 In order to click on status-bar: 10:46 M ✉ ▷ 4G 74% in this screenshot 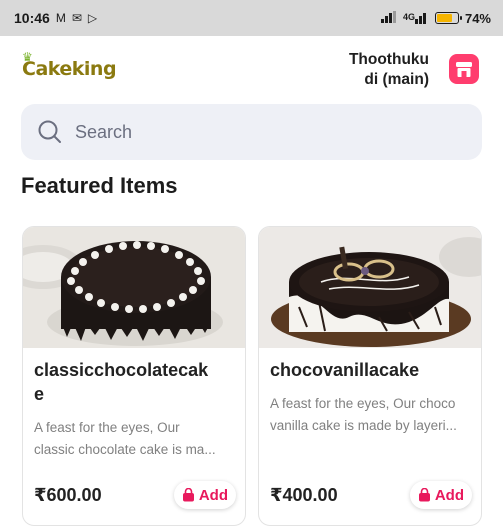, I will do `click(251, 18)`.